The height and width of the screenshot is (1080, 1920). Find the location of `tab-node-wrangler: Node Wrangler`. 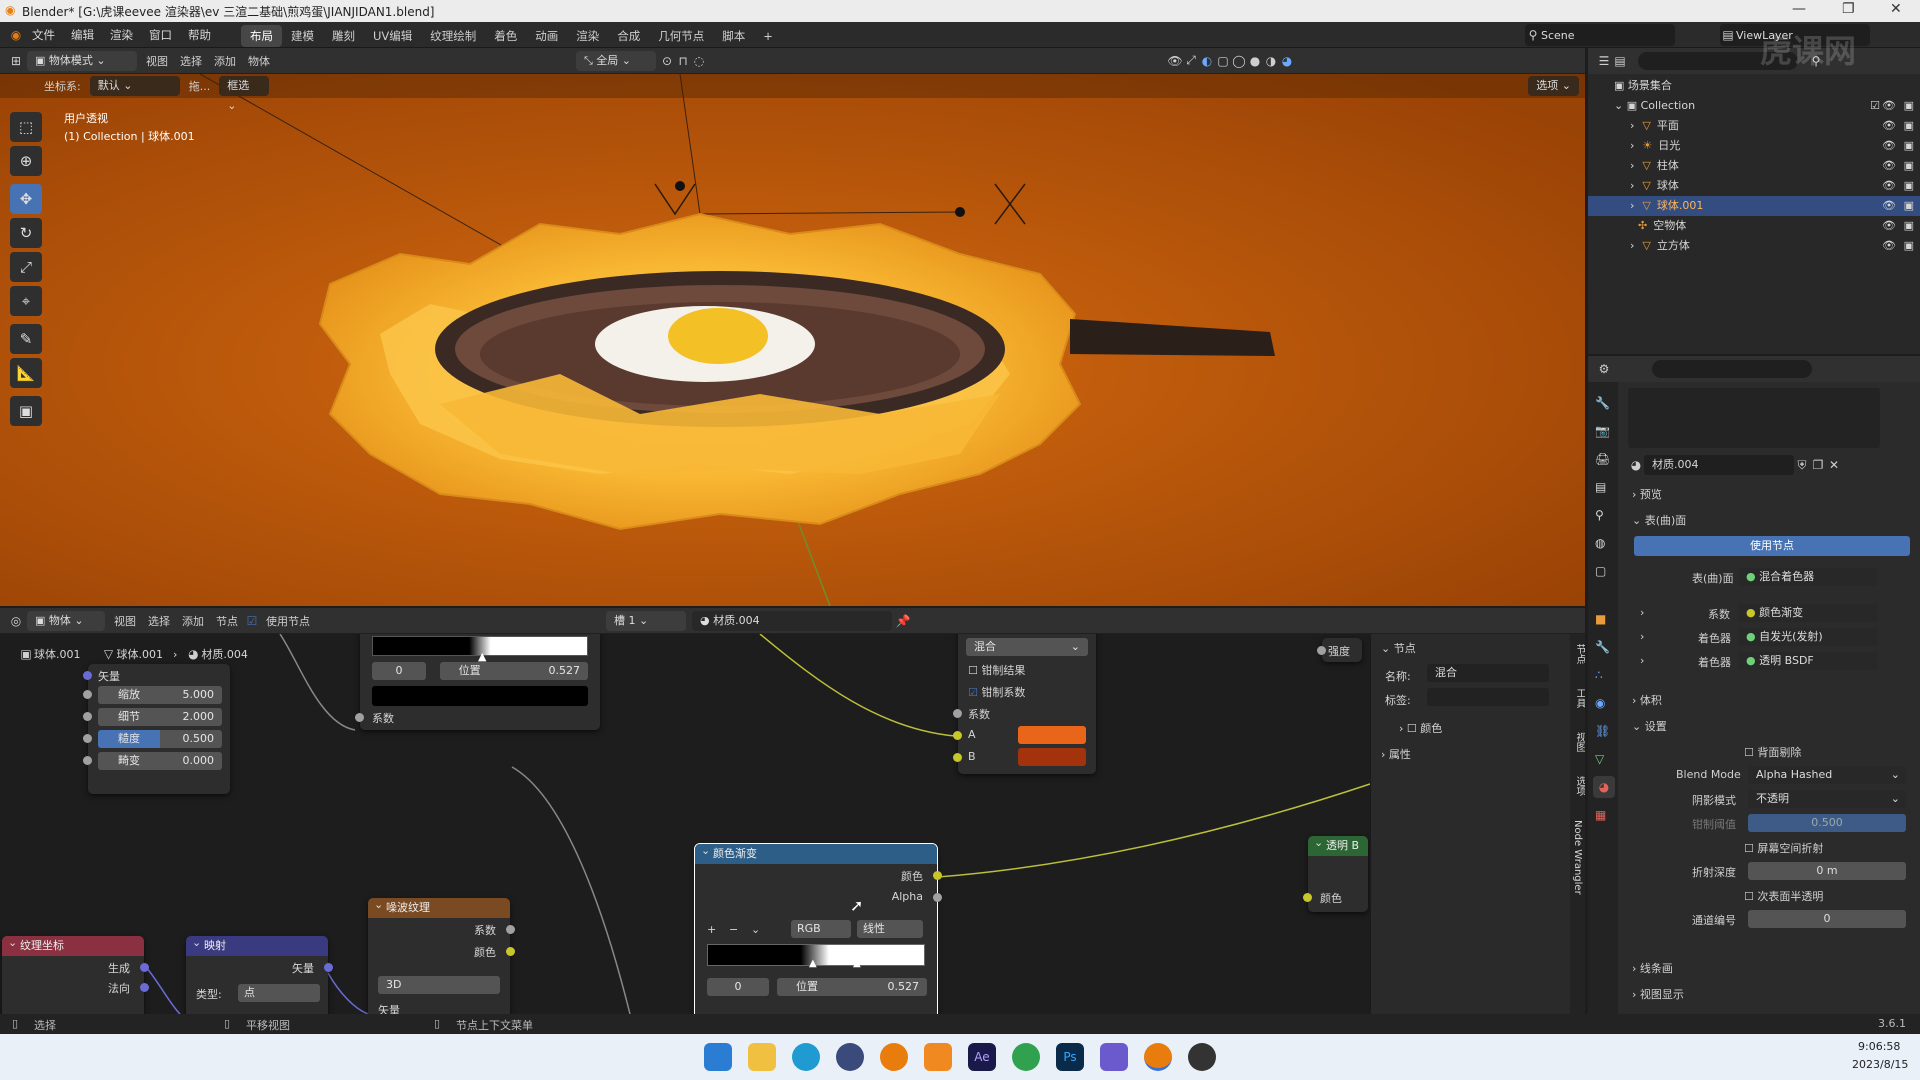

tab-node-wrangler: Node Wrangler is located at coordinates (1577, 857).